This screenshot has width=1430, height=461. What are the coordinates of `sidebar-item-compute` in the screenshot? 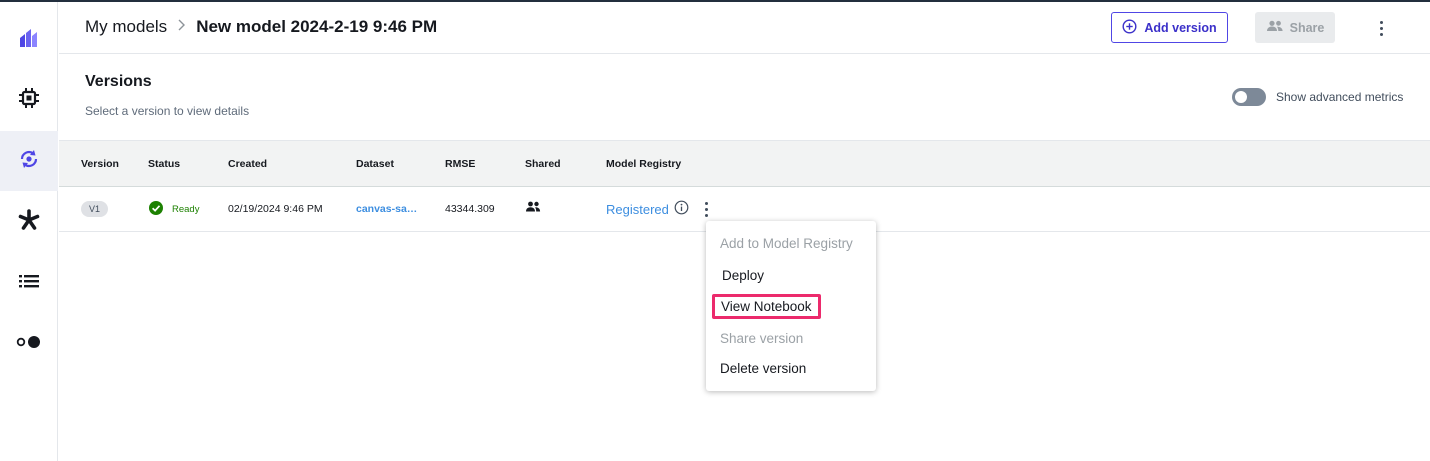 It's located at (29, 100).